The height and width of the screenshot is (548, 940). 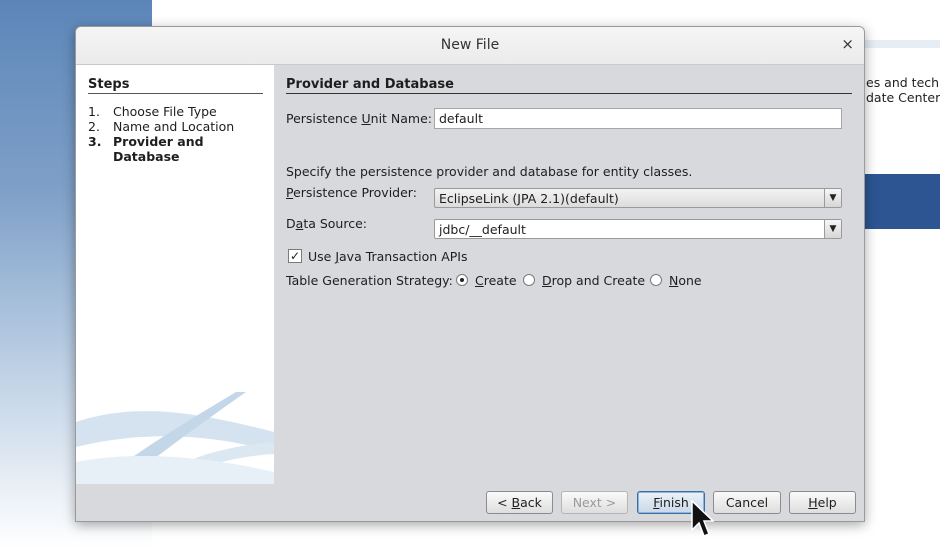 What do you see at coordinates (500, 280) in the screenshot?
I see `label-text: reate` at bounding box center [500, 280].